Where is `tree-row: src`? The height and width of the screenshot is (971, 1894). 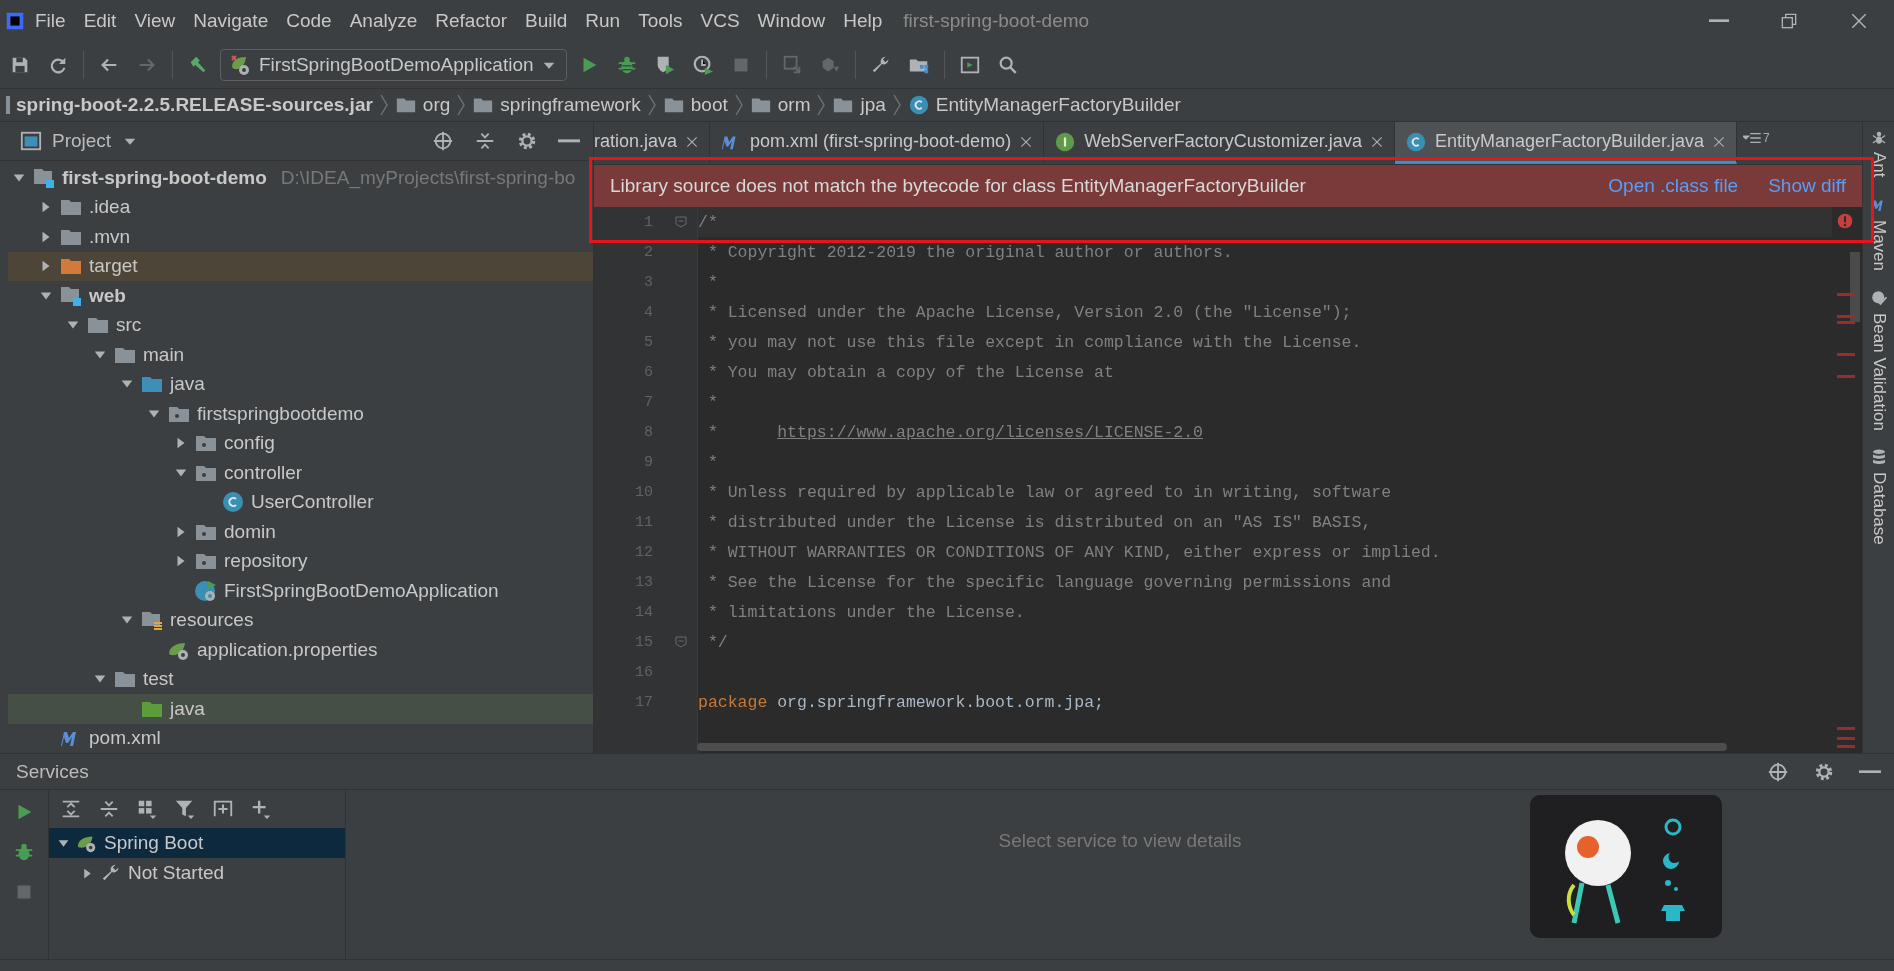 tree-row: src is located at coordinates (300, 325).